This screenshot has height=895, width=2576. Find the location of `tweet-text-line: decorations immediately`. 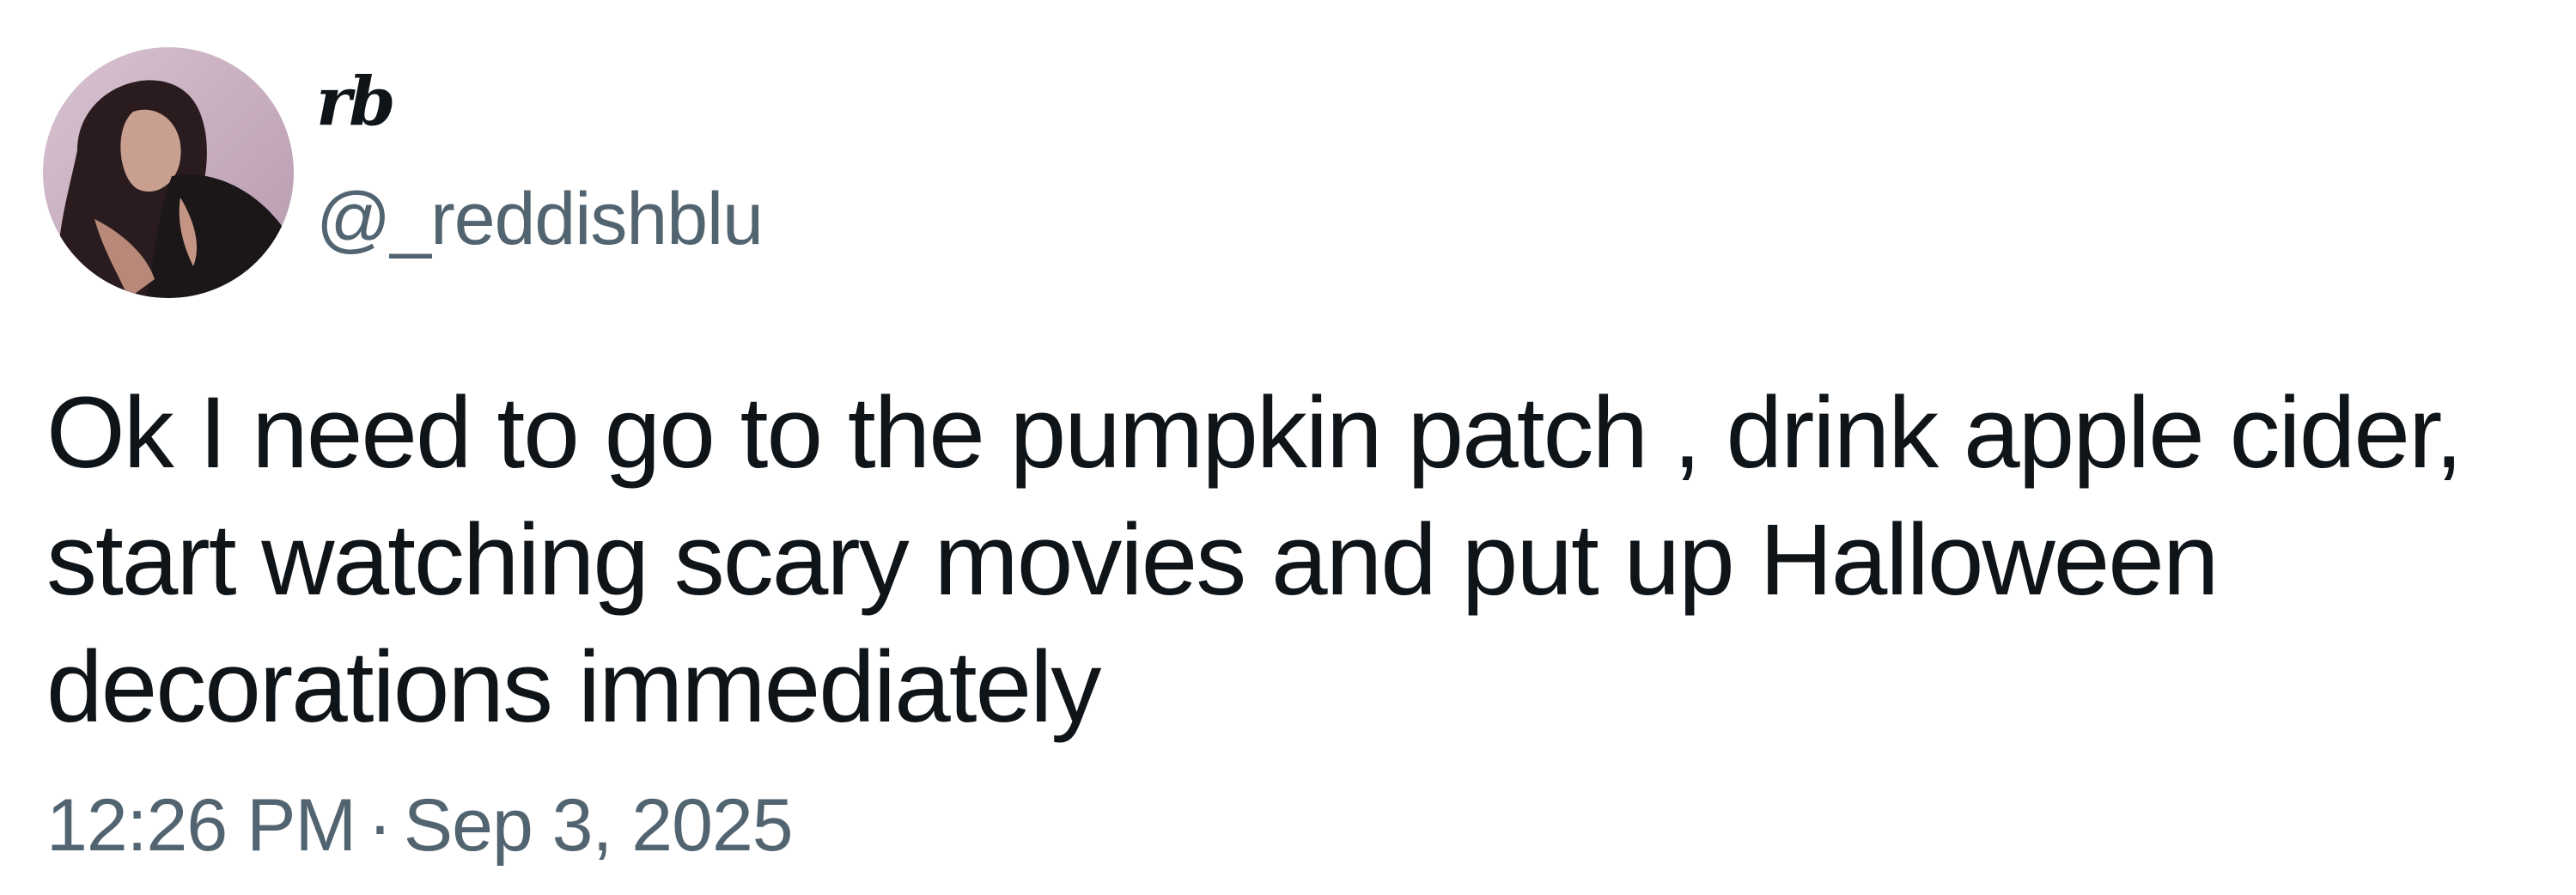

tweet-text-line: decorations immediately is located at coordinates (573, 687).